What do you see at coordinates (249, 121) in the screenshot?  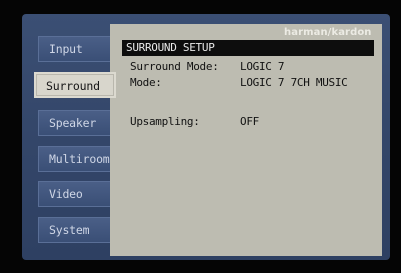 I see `setting-value: OFF` at bounding box center [249, 121].